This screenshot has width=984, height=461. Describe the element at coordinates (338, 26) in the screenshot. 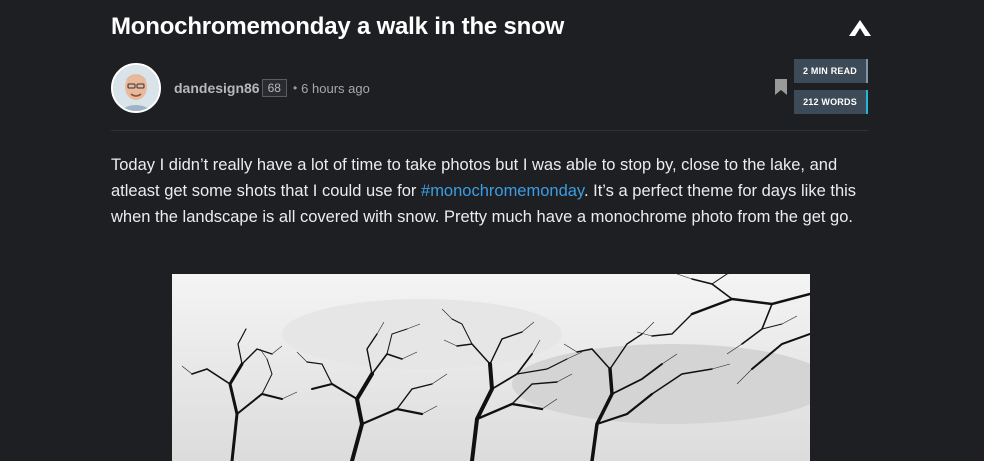

I see `post-title: Monochromemonday a walk in the snow` at that location.